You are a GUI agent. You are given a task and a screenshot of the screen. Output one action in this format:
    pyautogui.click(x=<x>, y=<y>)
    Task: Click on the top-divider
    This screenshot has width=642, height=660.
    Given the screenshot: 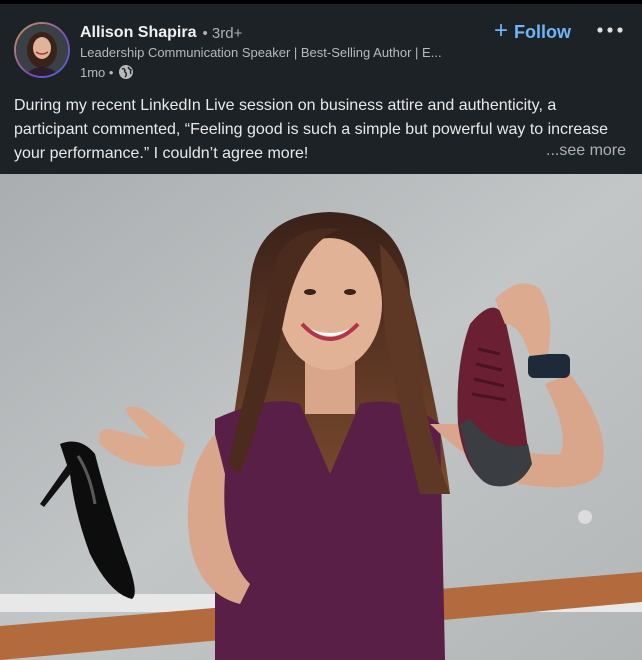 What is the action you would take?
    pyautogui.click(x=321, y=2)
    